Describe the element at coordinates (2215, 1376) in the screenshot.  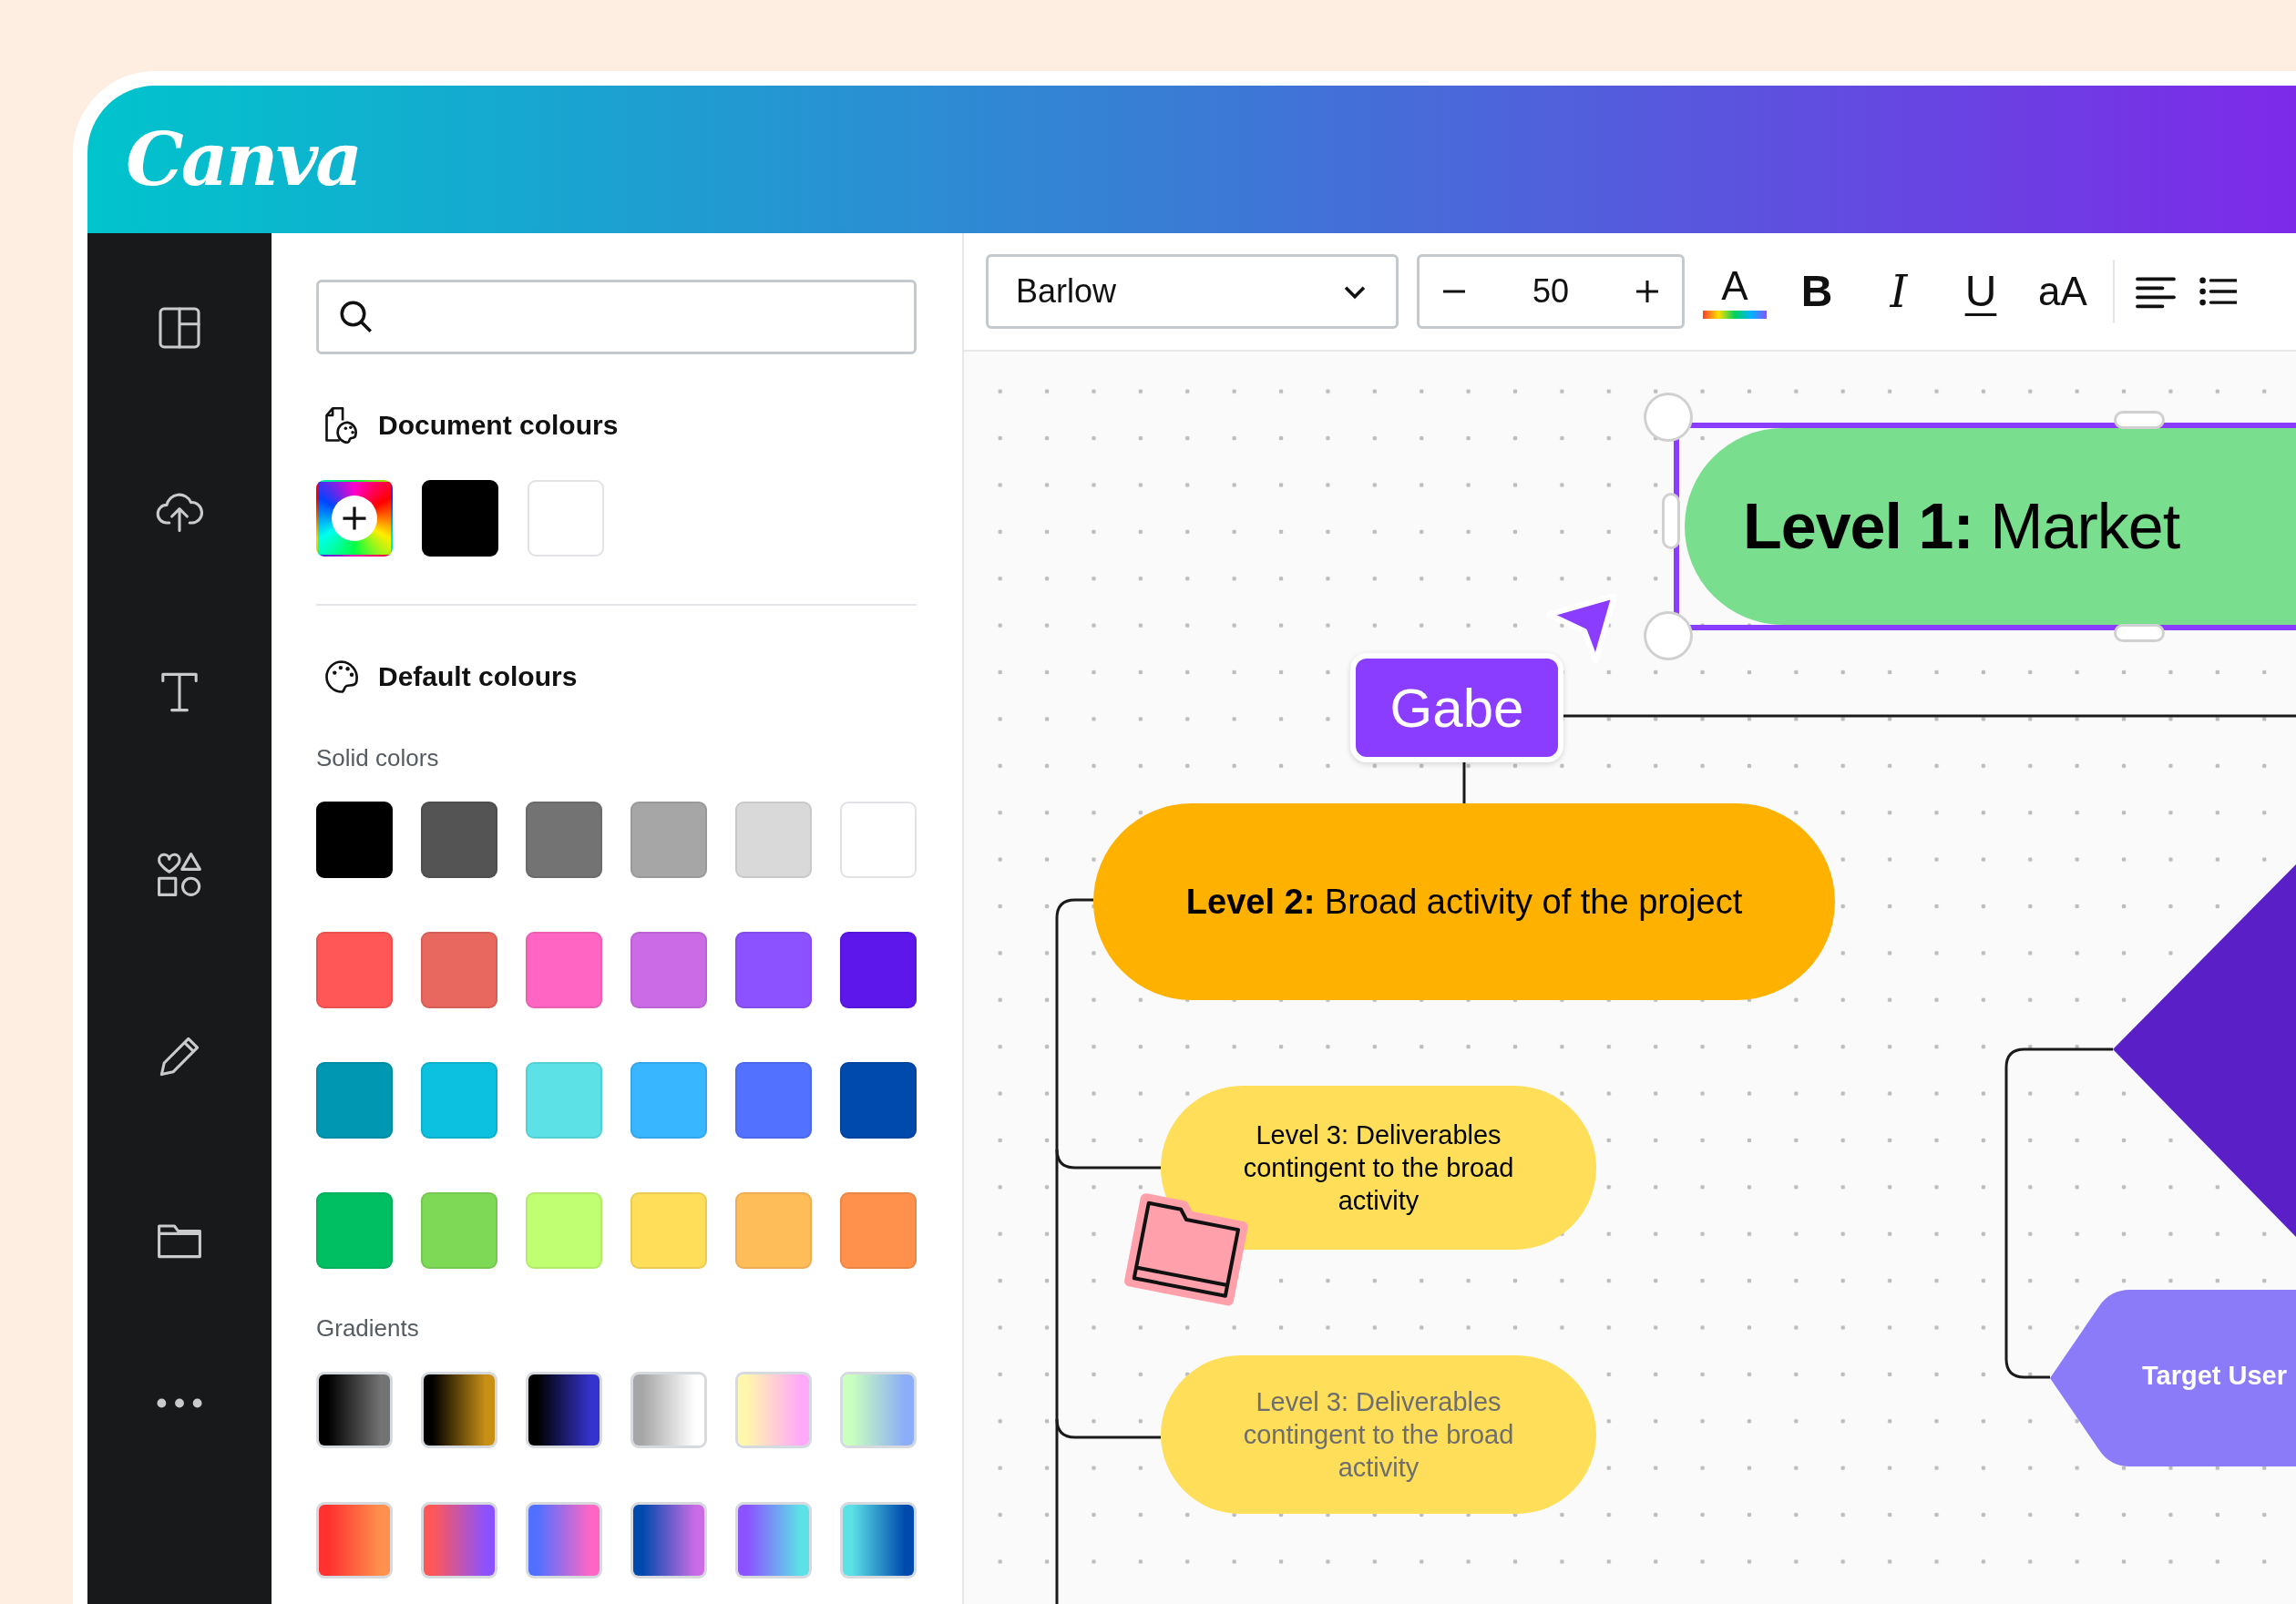
I see `node-text: Target User` at that location.